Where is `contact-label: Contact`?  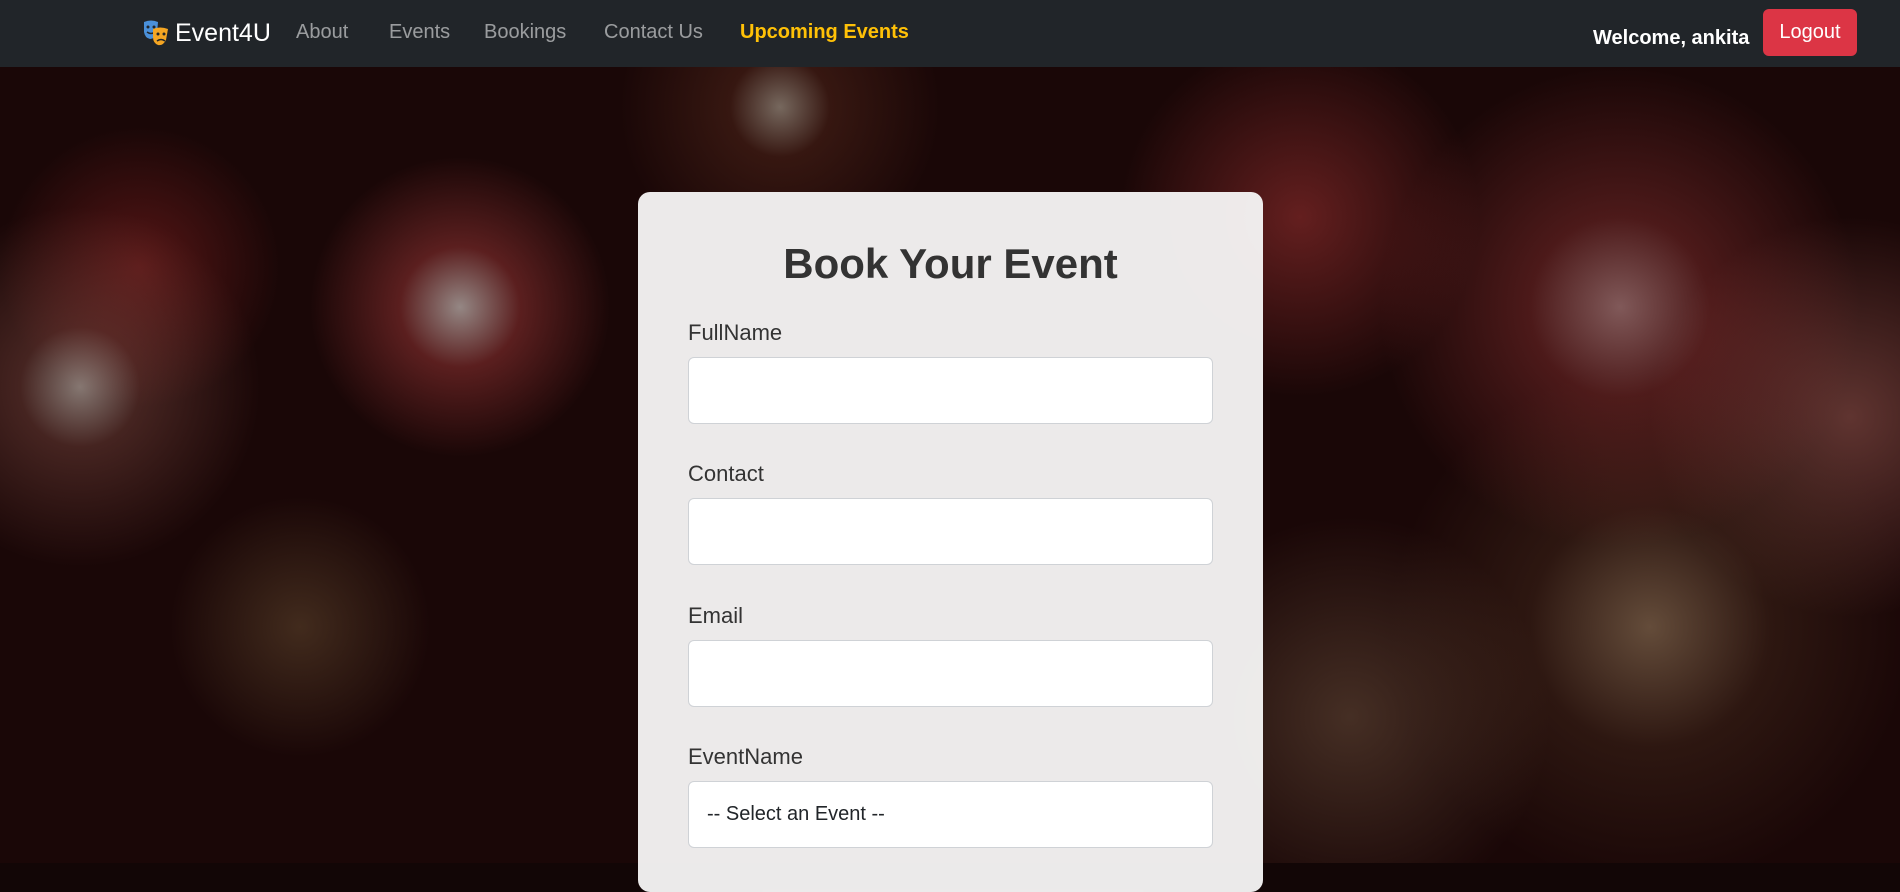
contact-label: Contact is located at coordinates (726, 473).